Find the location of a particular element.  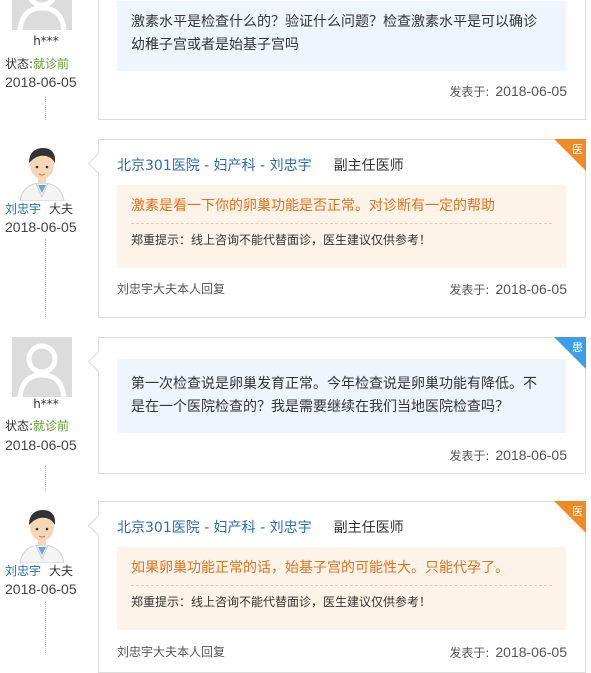

question-line: 是在一个医院检查的？我是需要继续在我们当地医院检查吗？ is located at coordinates (320, 407).